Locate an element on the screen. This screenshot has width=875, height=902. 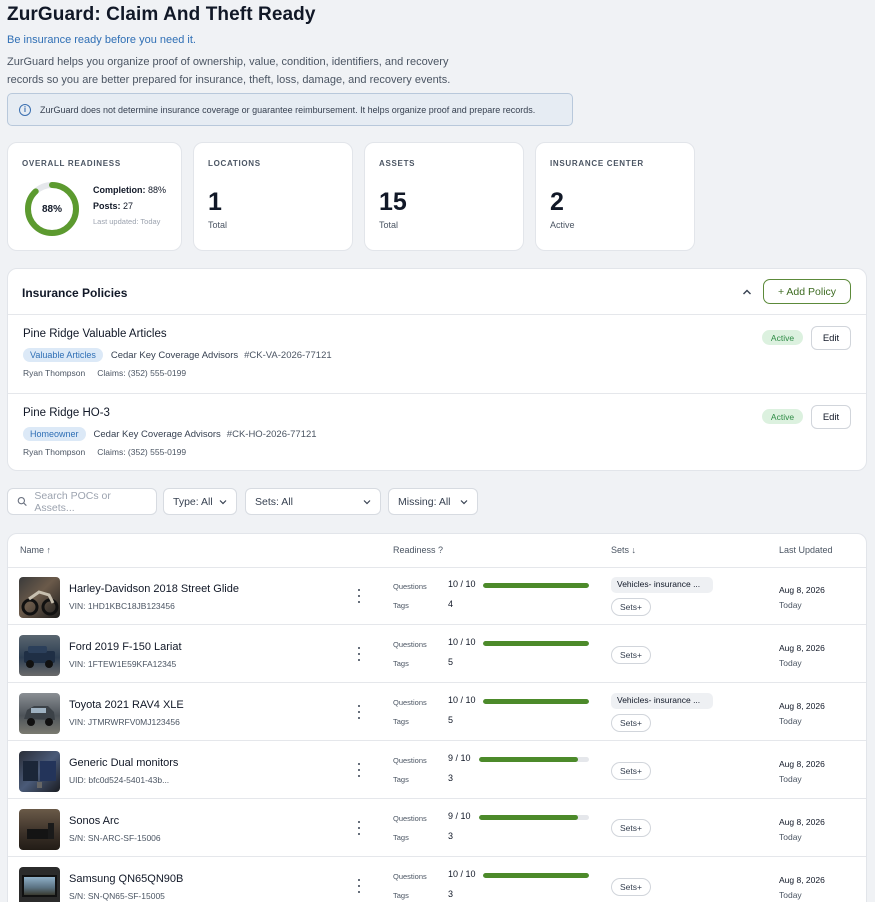
missing-filter: Missing: All is located at coordinates (433, 501).